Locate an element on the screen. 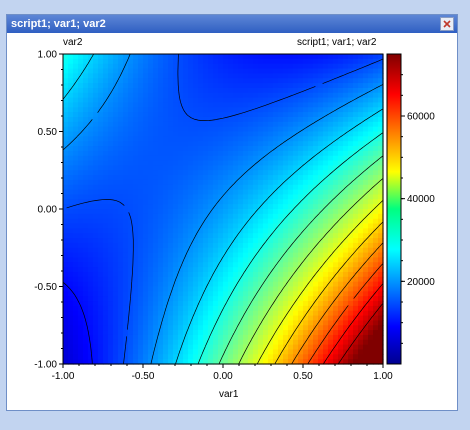 The height and width of the screenshot is (430, 470). close-icon is located at coordinates (447, 24).